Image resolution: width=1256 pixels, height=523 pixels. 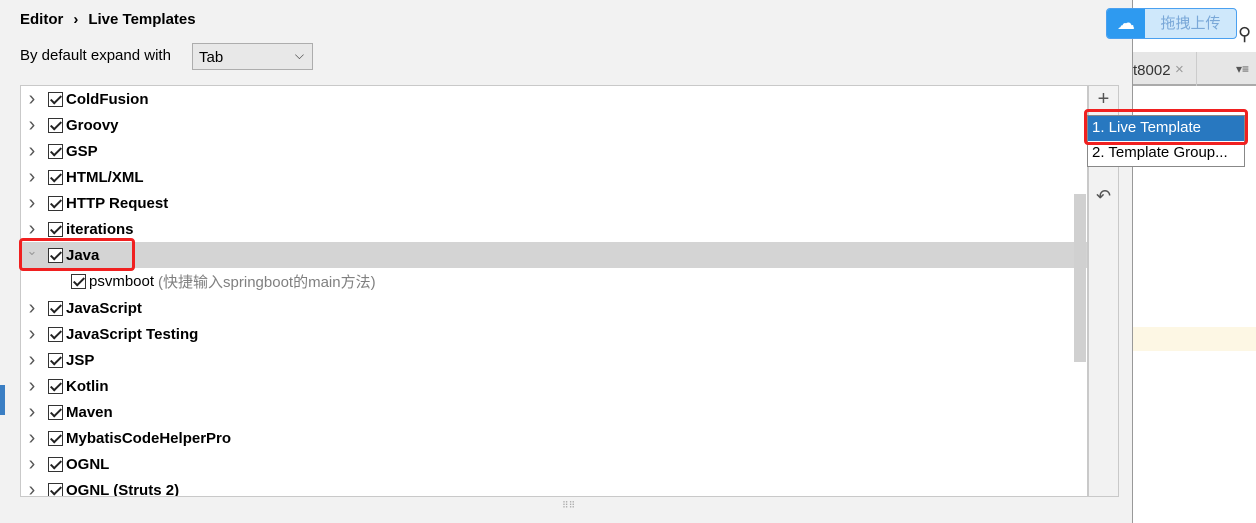 I want to click on group-name: GSP, so click(x=82, y=151).